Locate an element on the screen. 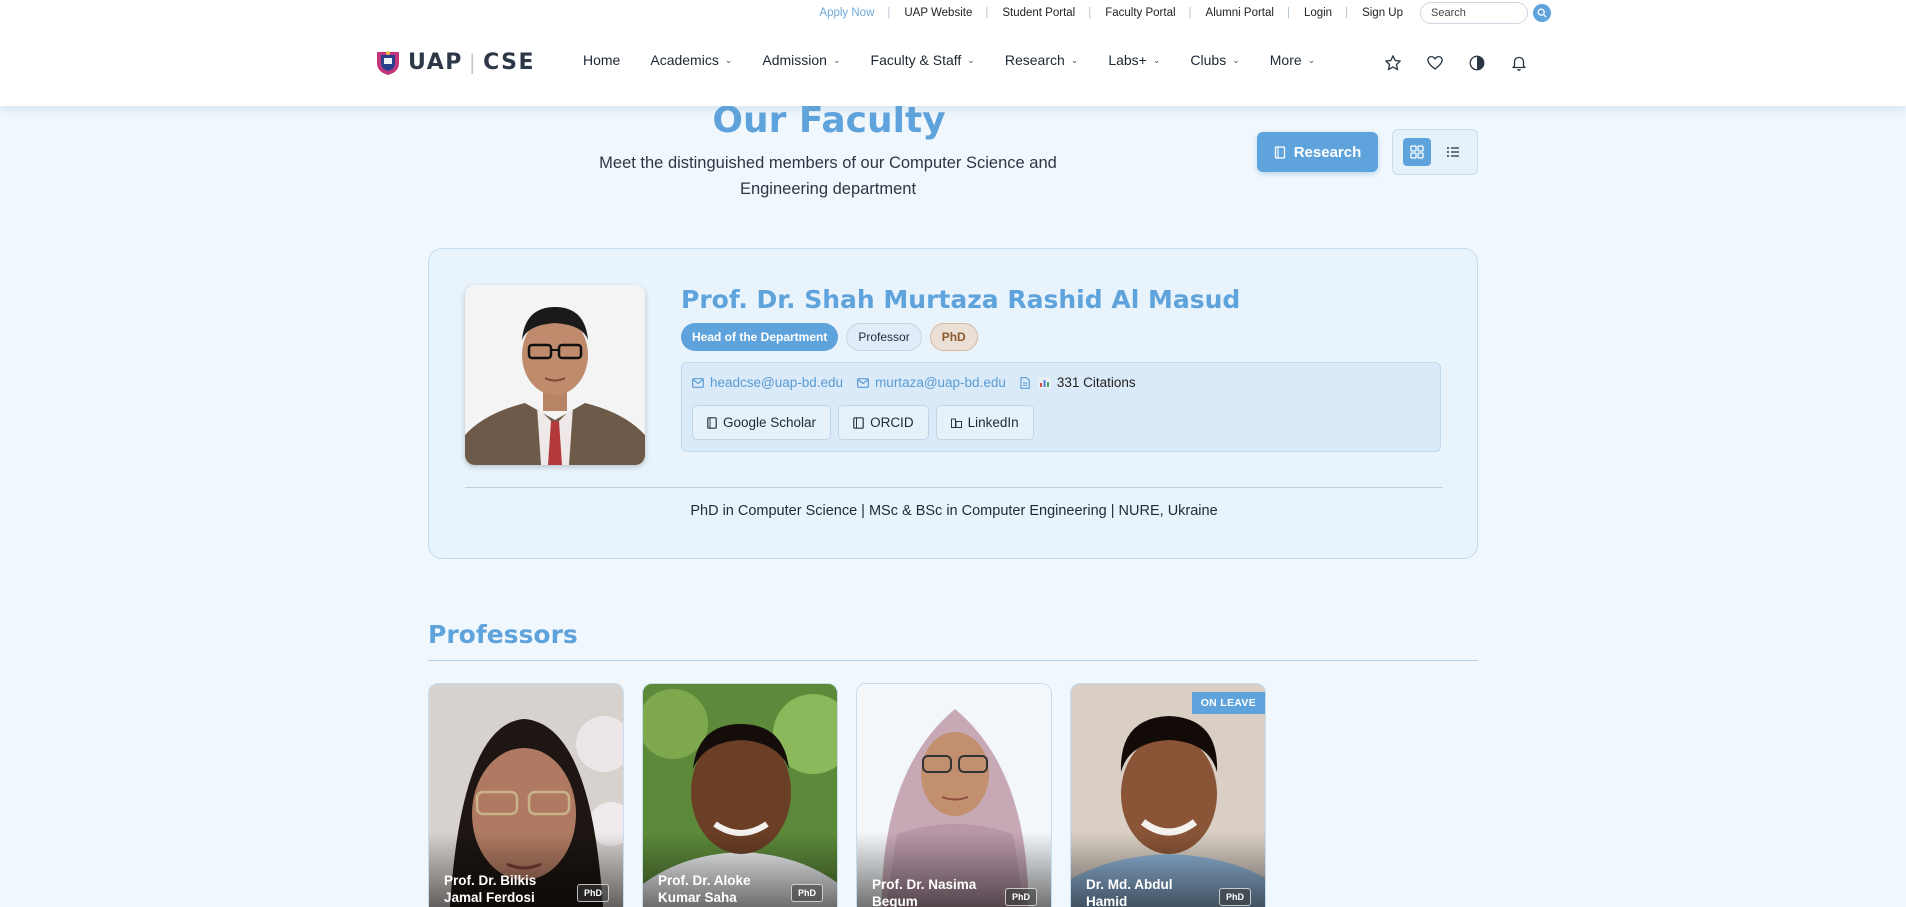  search-button is located at coordinates (1542, 13).